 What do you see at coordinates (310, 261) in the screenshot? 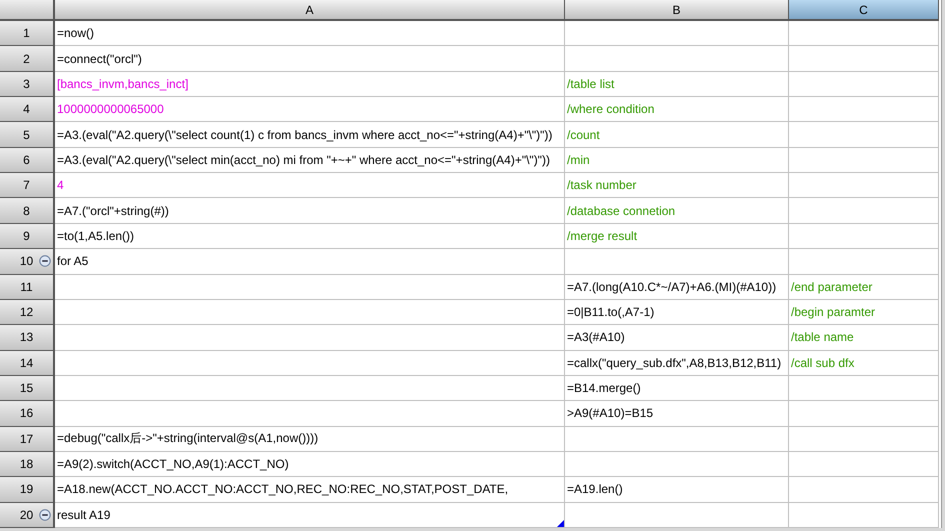
I see `table-cell: for A5` at bounding box center [310, 261].